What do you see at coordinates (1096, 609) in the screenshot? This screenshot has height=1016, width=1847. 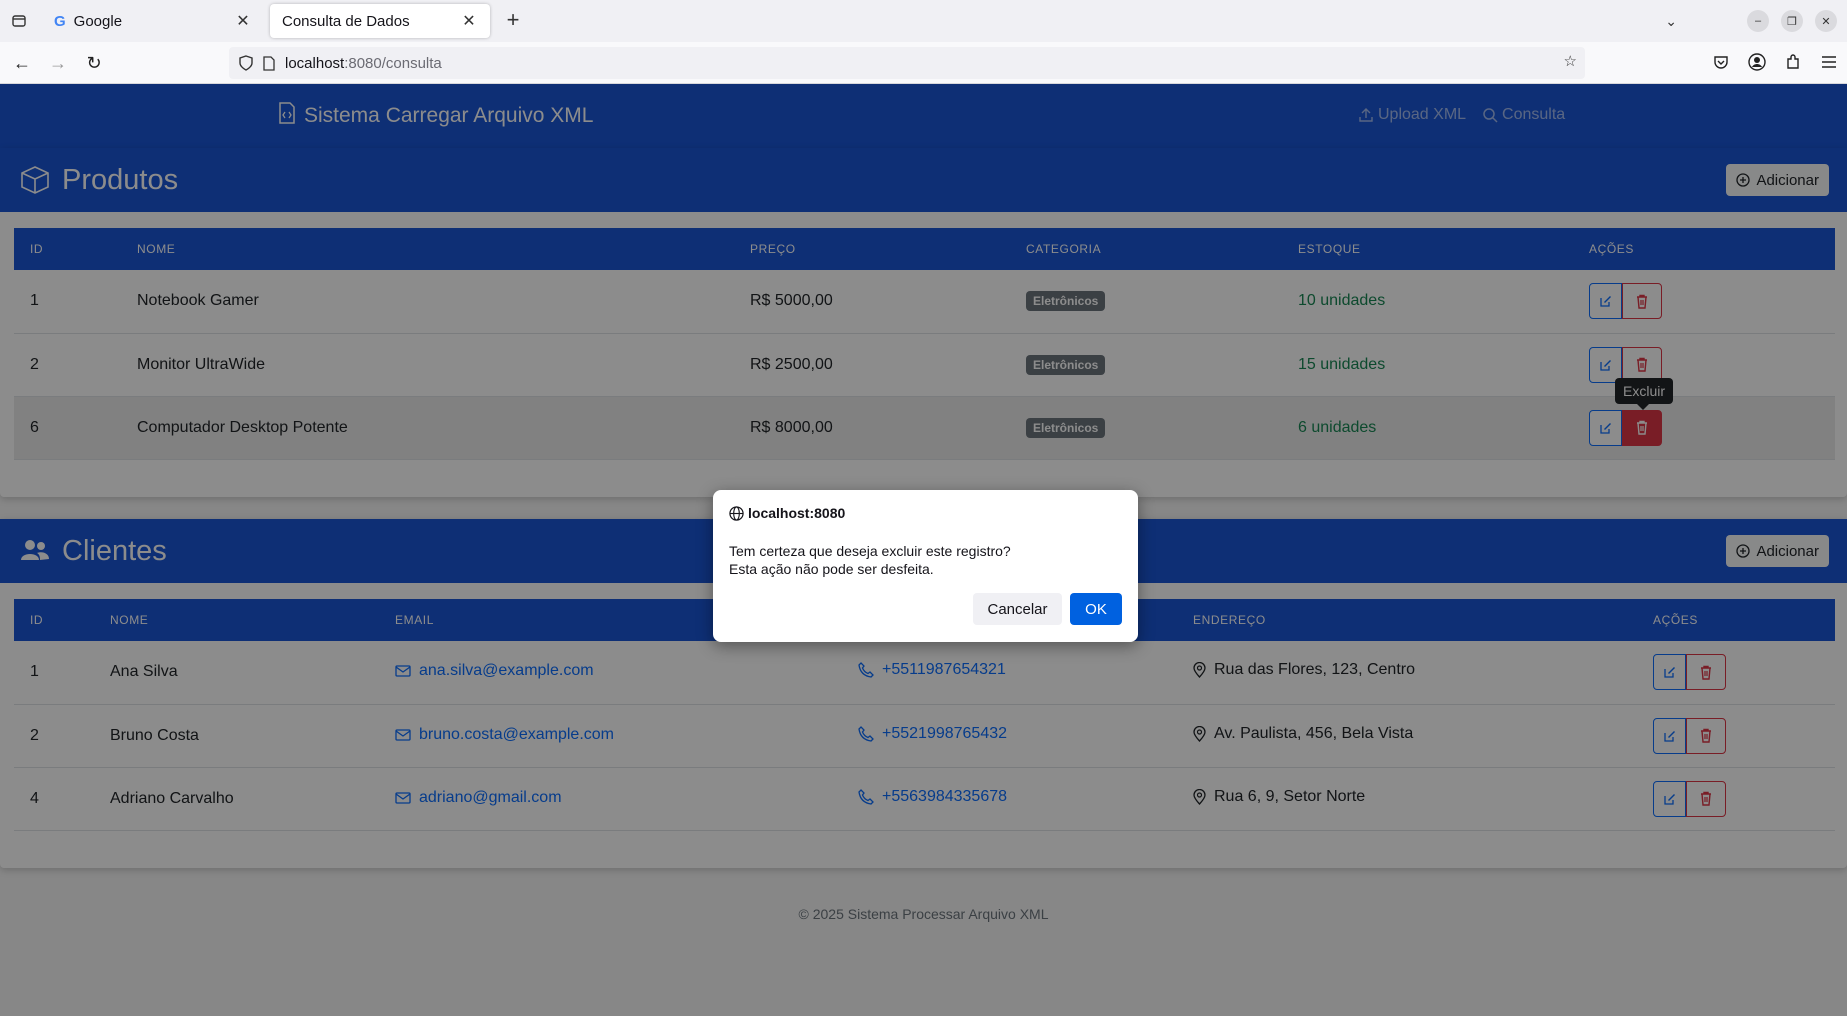 I see `ok-button: OK` at bounding box center [1096, 609].